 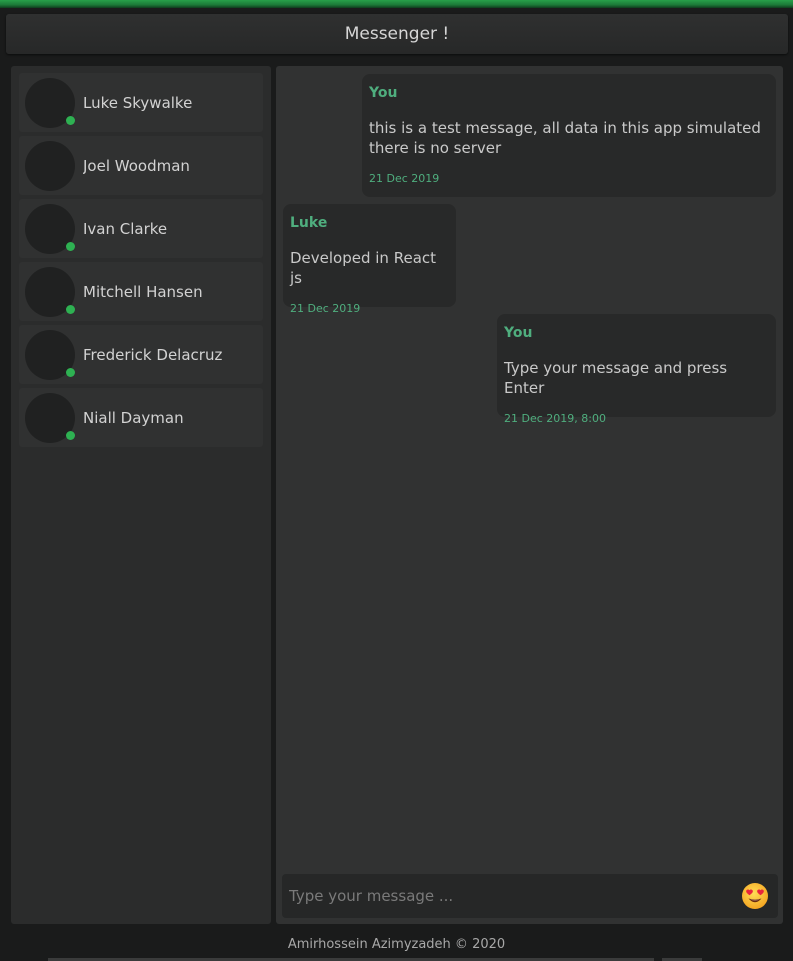 I want to click on contact-item: Ivan Clarke, so click(x=141, y=228).